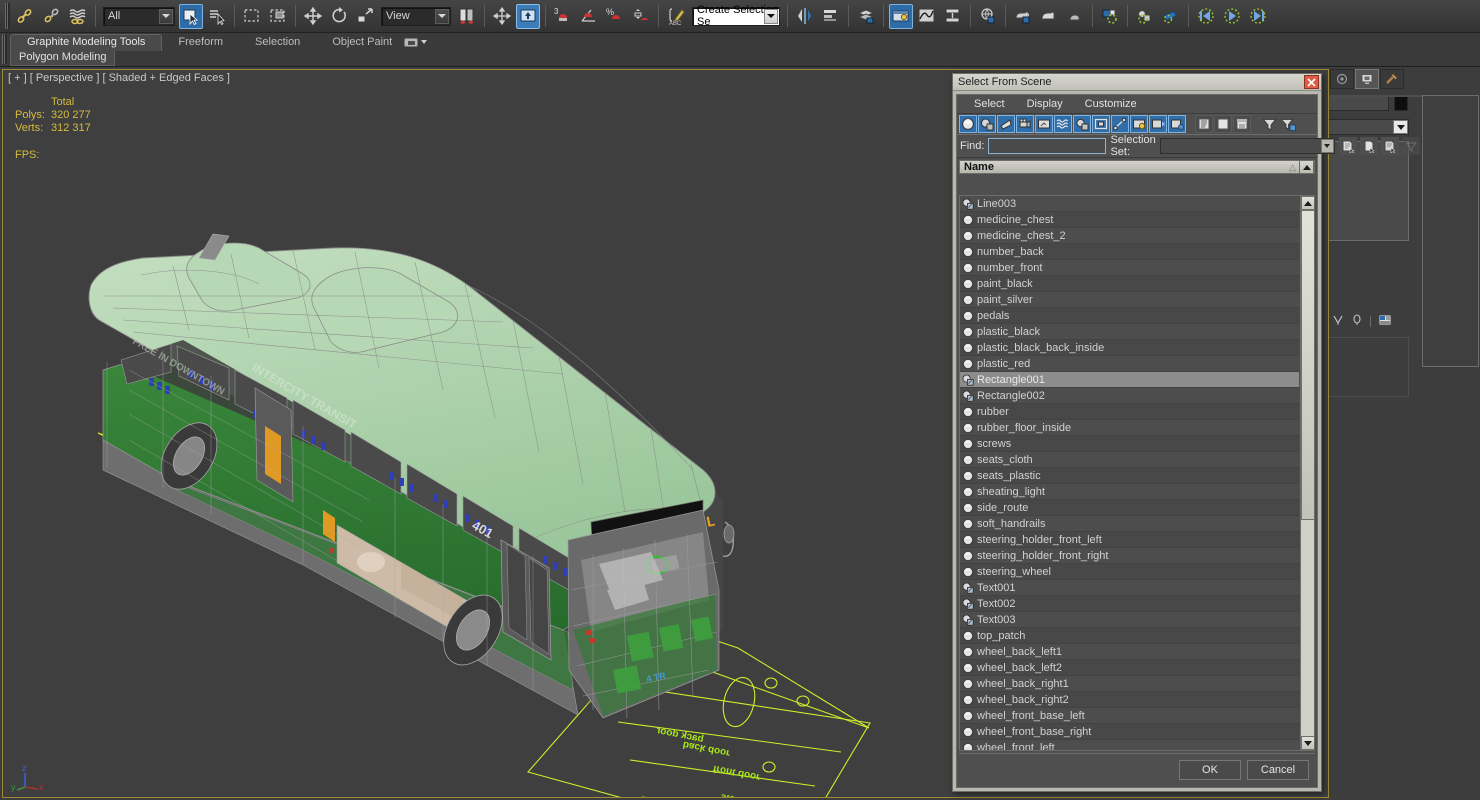  Describe the element at coordinates (1410, 146) in the screenshot. I see `filter-options-icon` at that location.